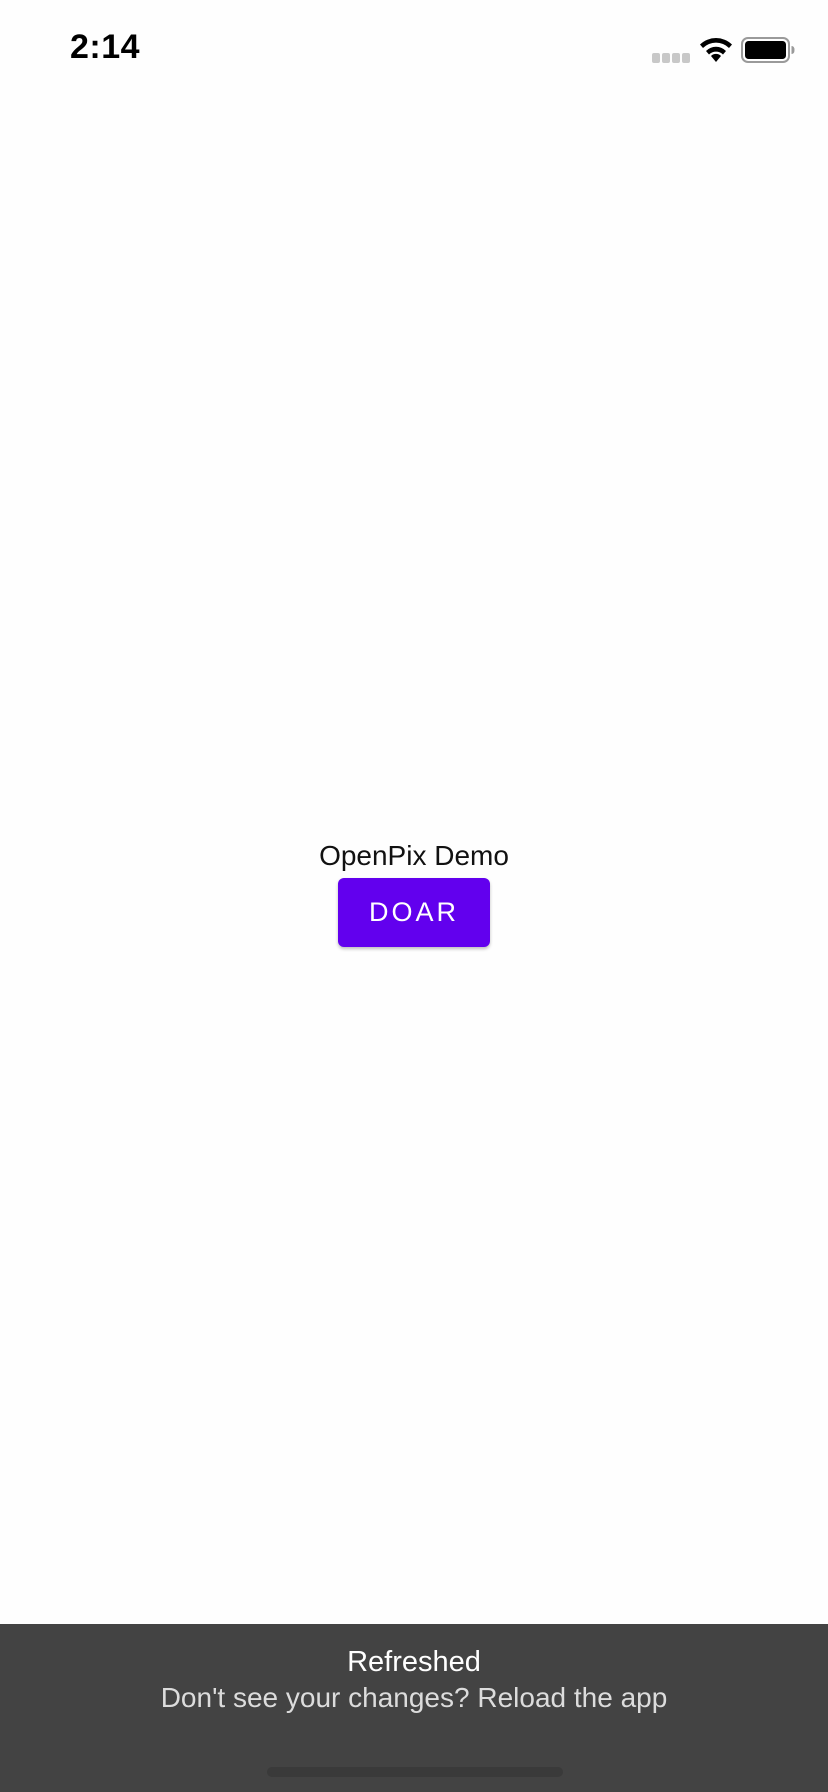 The image size is (828, 1792). I want to click on battery-icon, so click(768, 50).